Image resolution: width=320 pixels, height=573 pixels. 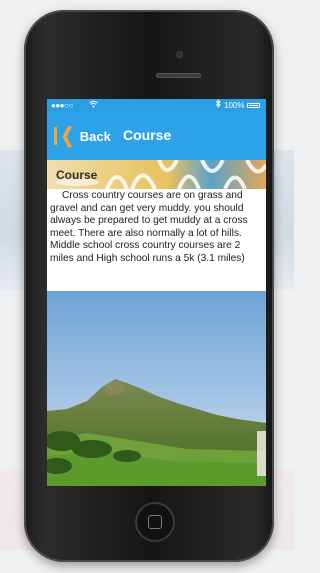 I want to click on front-camera, so click(x=179, y=54).